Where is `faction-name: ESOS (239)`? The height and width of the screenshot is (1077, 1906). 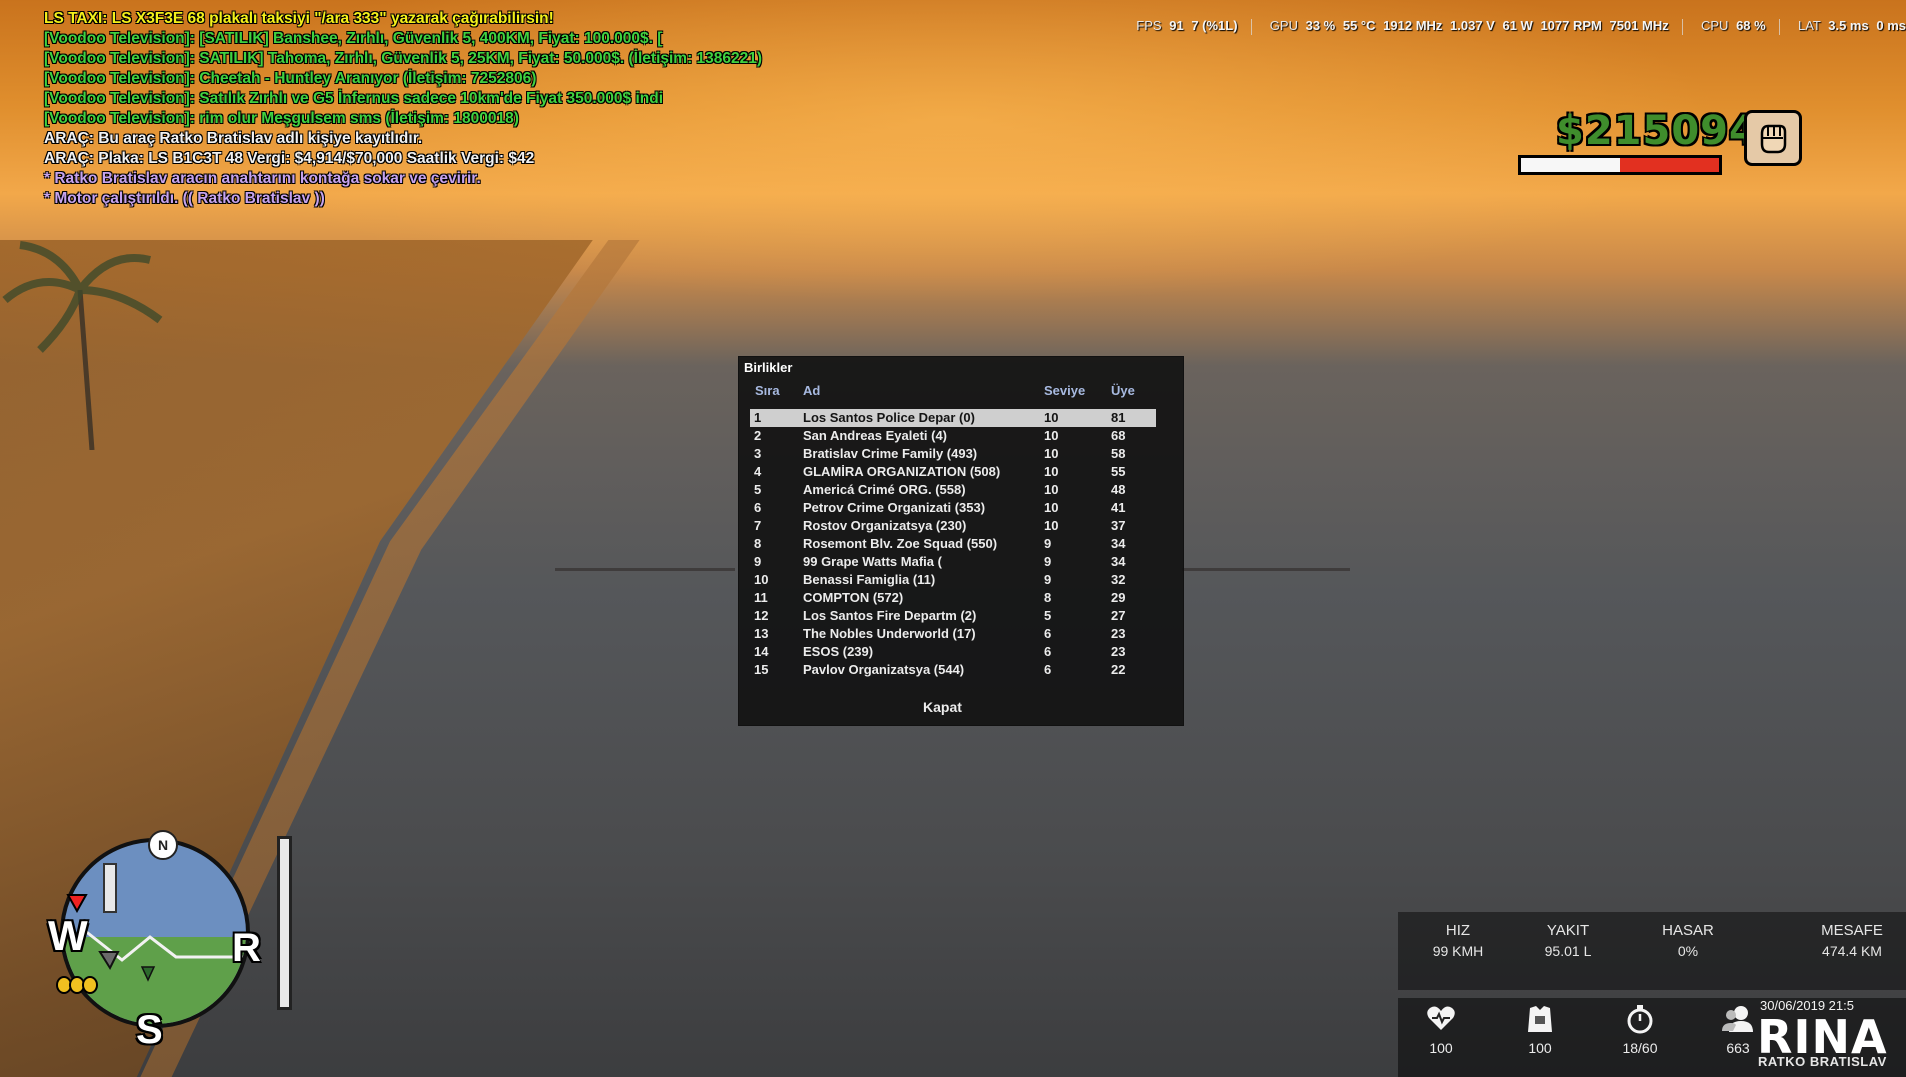 faction-name: ESOS (239) is located at coordinates (838, 651).